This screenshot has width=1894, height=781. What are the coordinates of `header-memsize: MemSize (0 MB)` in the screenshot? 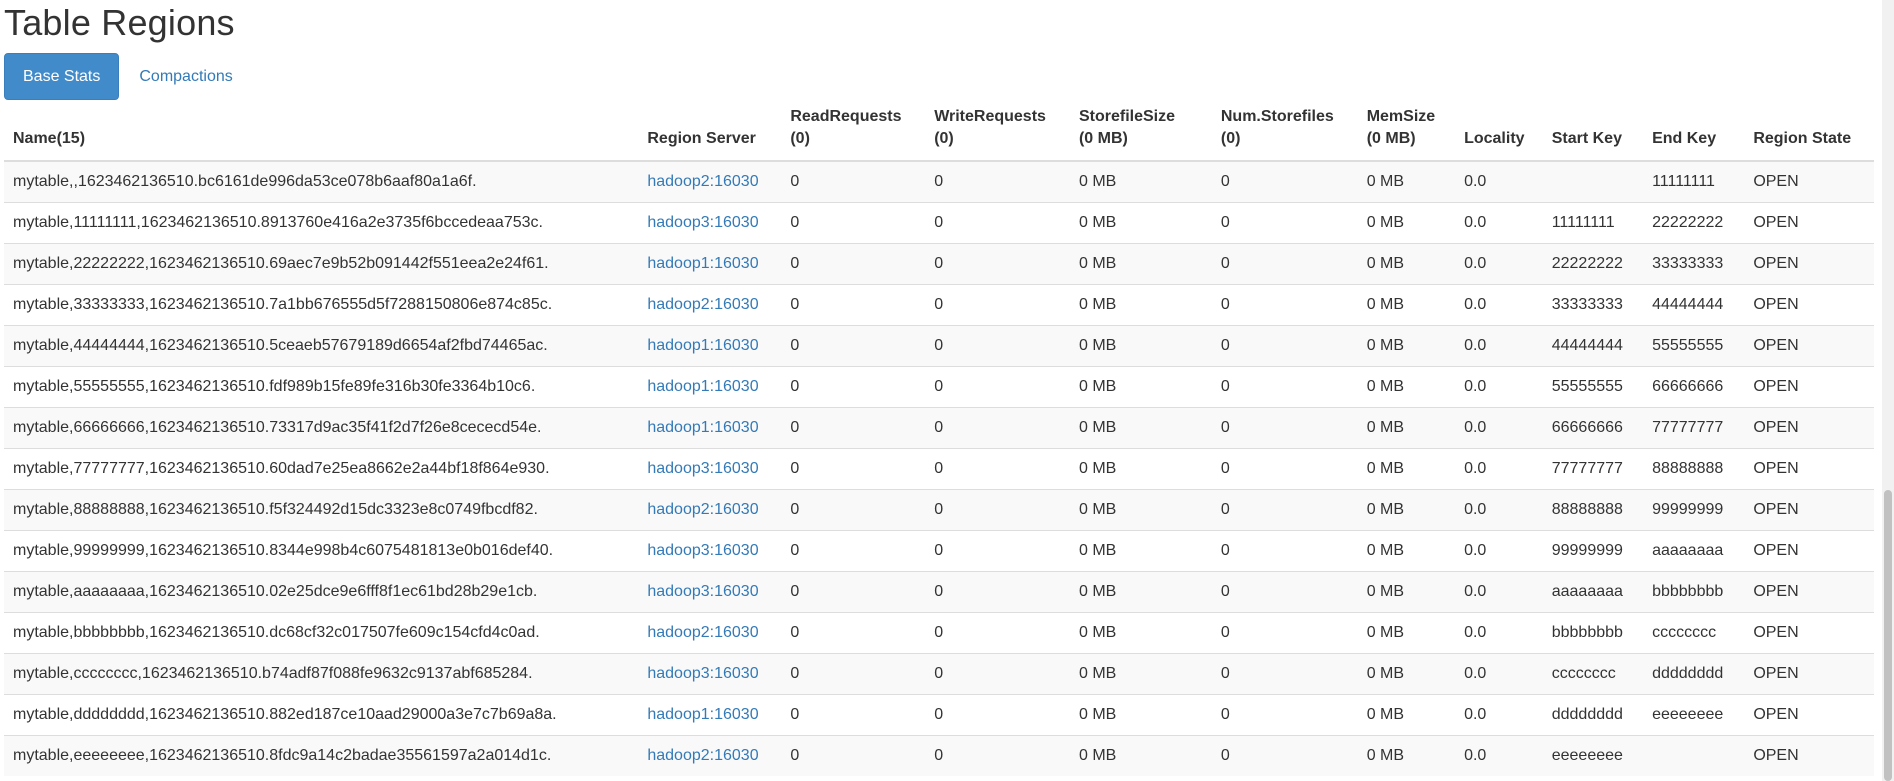 It's located at (1406, 134).